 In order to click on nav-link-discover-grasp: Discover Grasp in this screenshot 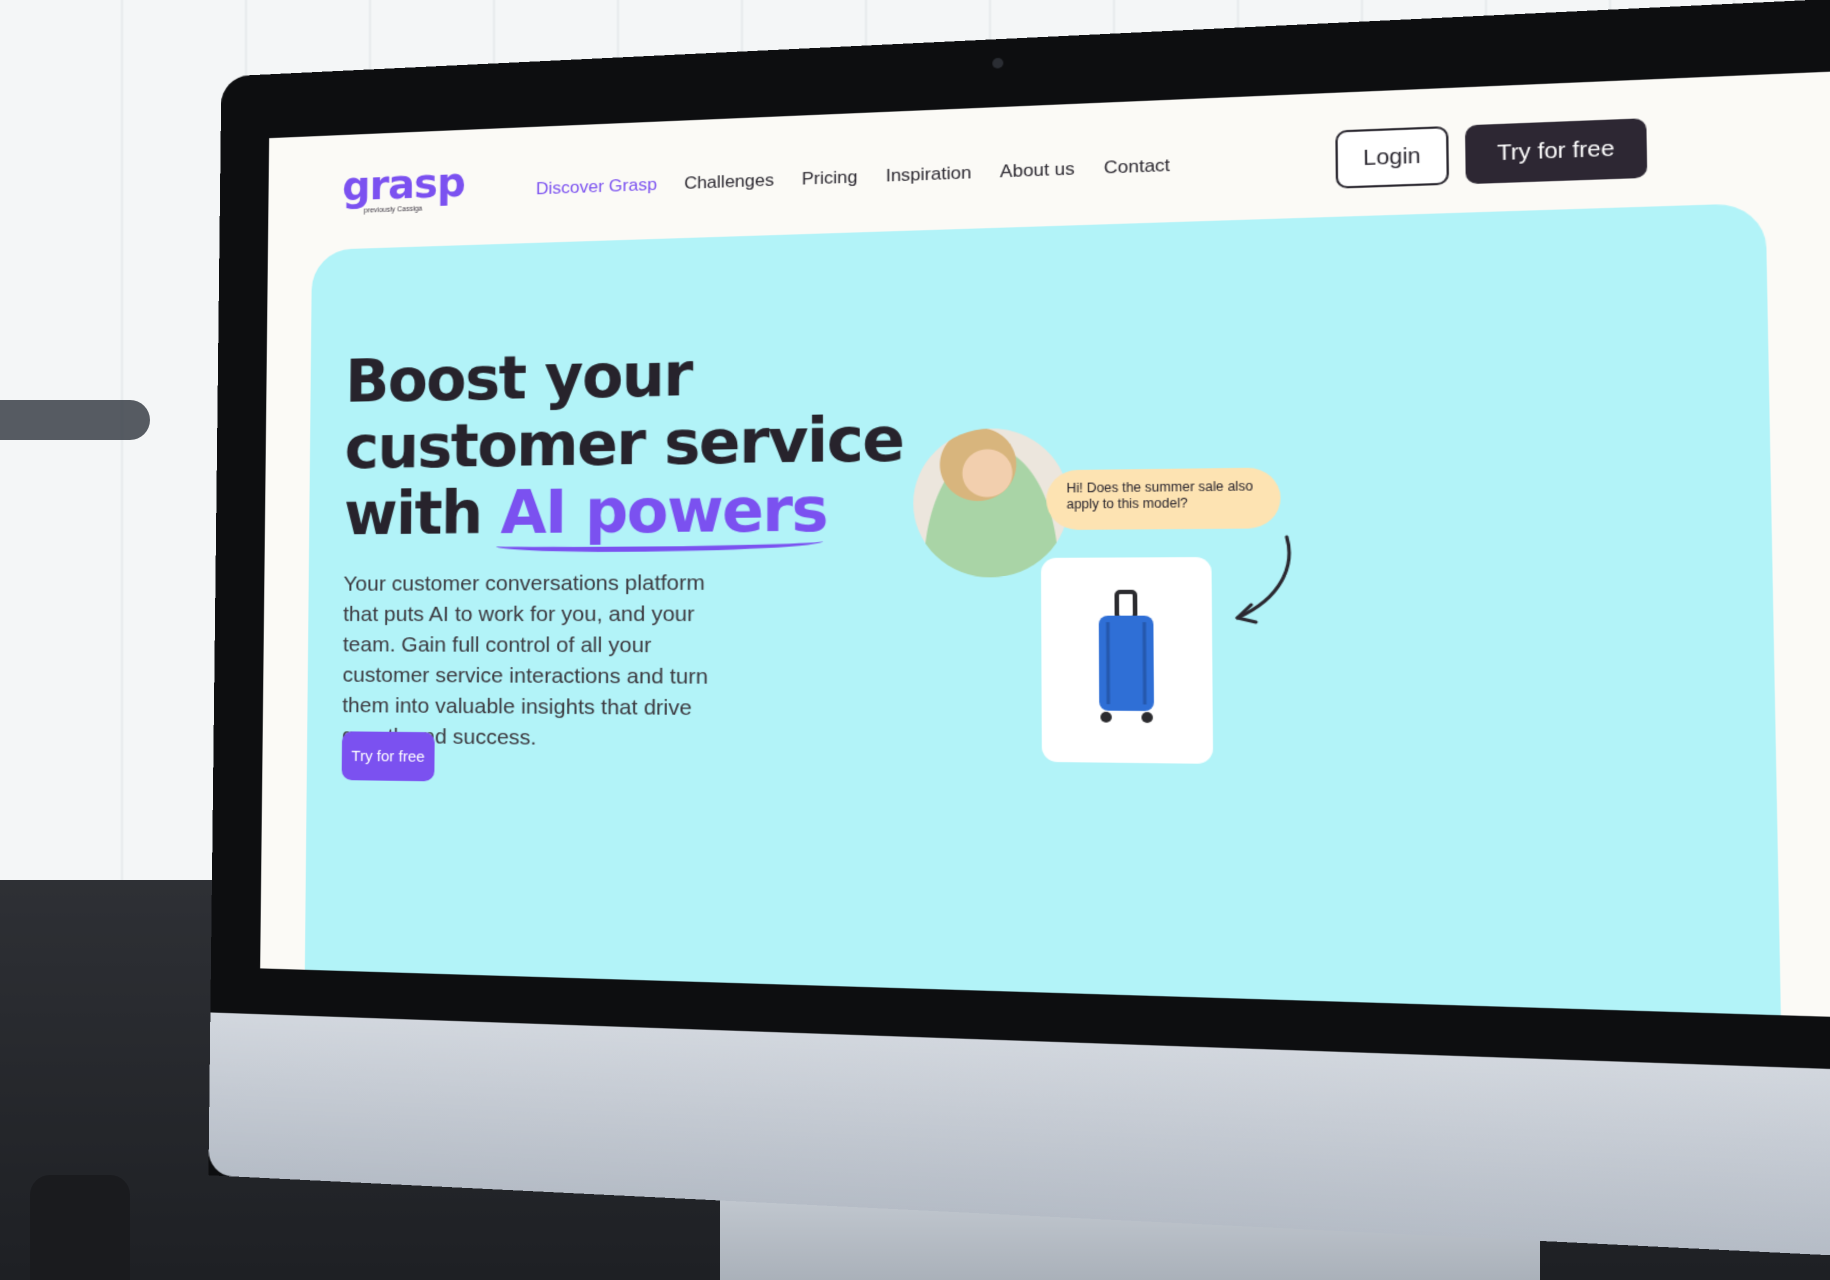, I will do `click(596, 187)`.